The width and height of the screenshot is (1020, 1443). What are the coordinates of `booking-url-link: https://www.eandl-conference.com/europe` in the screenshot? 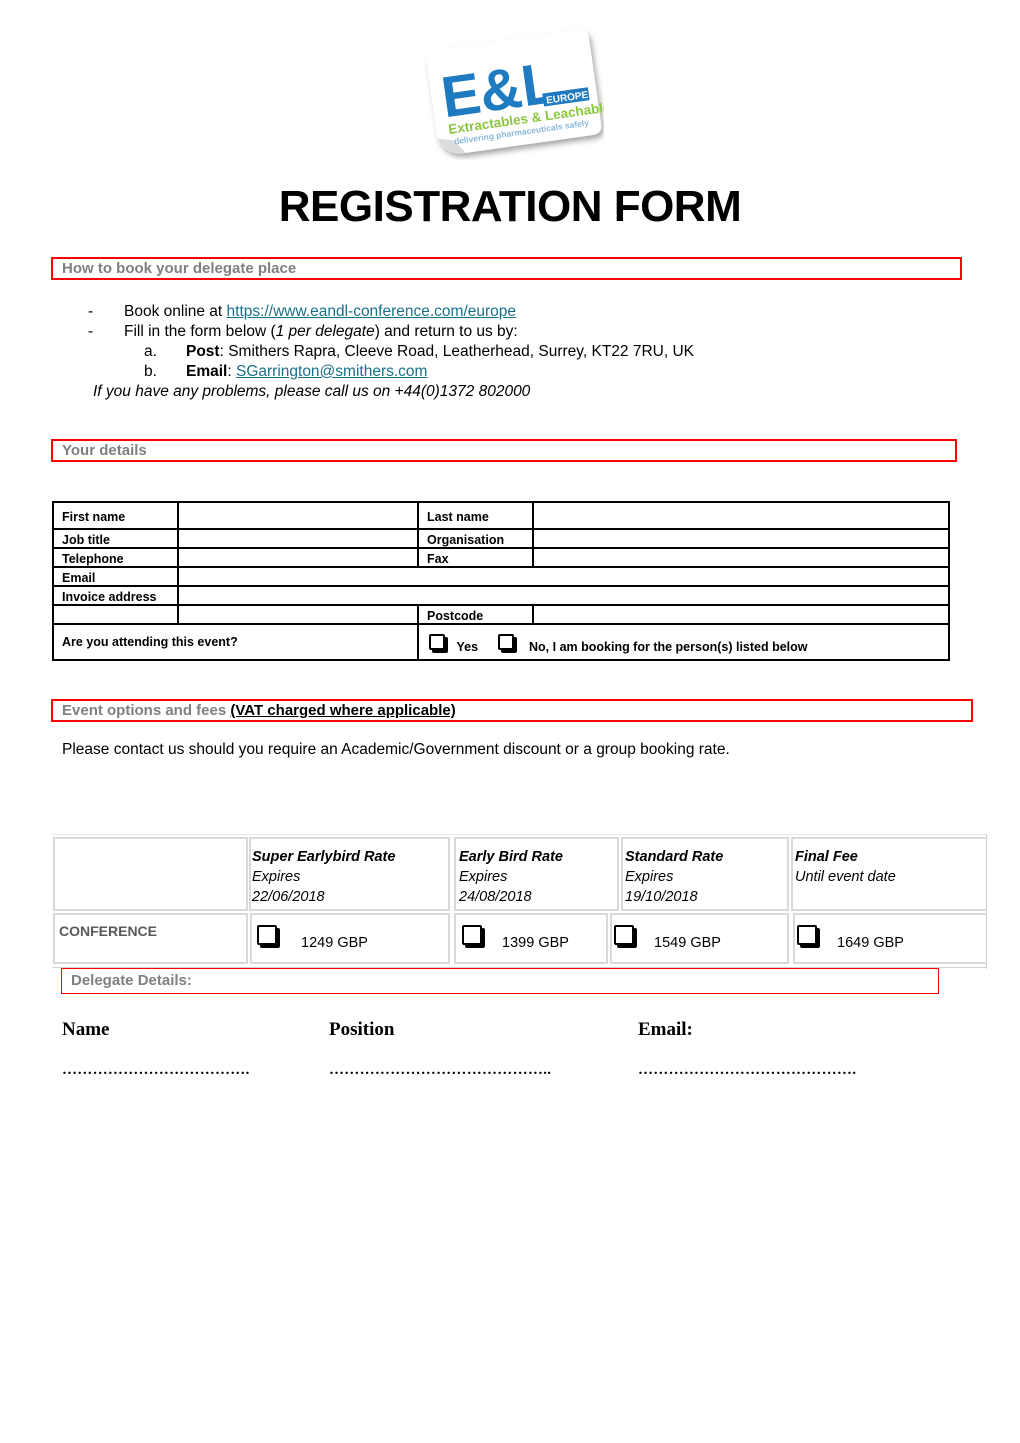 It's located at (372, 311).